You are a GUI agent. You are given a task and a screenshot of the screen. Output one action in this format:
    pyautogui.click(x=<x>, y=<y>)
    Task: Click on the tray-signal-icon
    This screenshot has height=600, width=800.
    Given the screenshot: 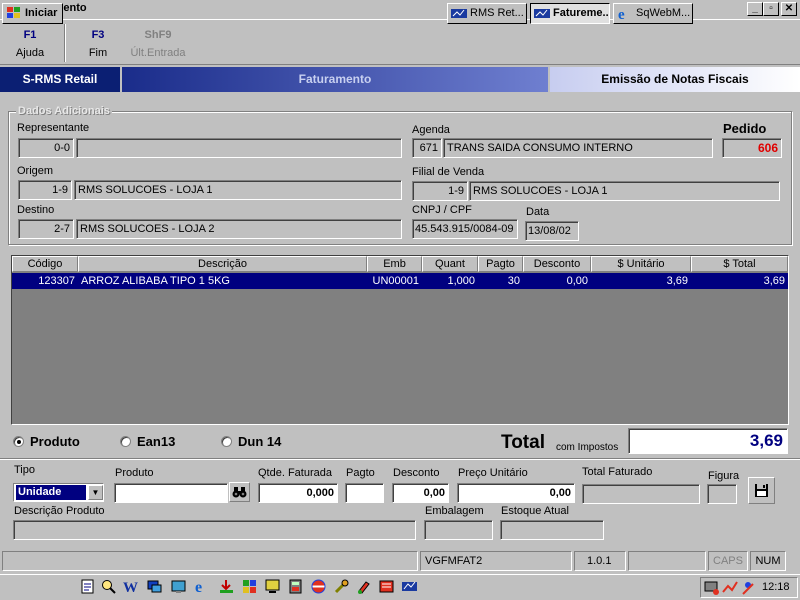 What is the action you would take?
    pyautogui.click(x=730, y=588)
    